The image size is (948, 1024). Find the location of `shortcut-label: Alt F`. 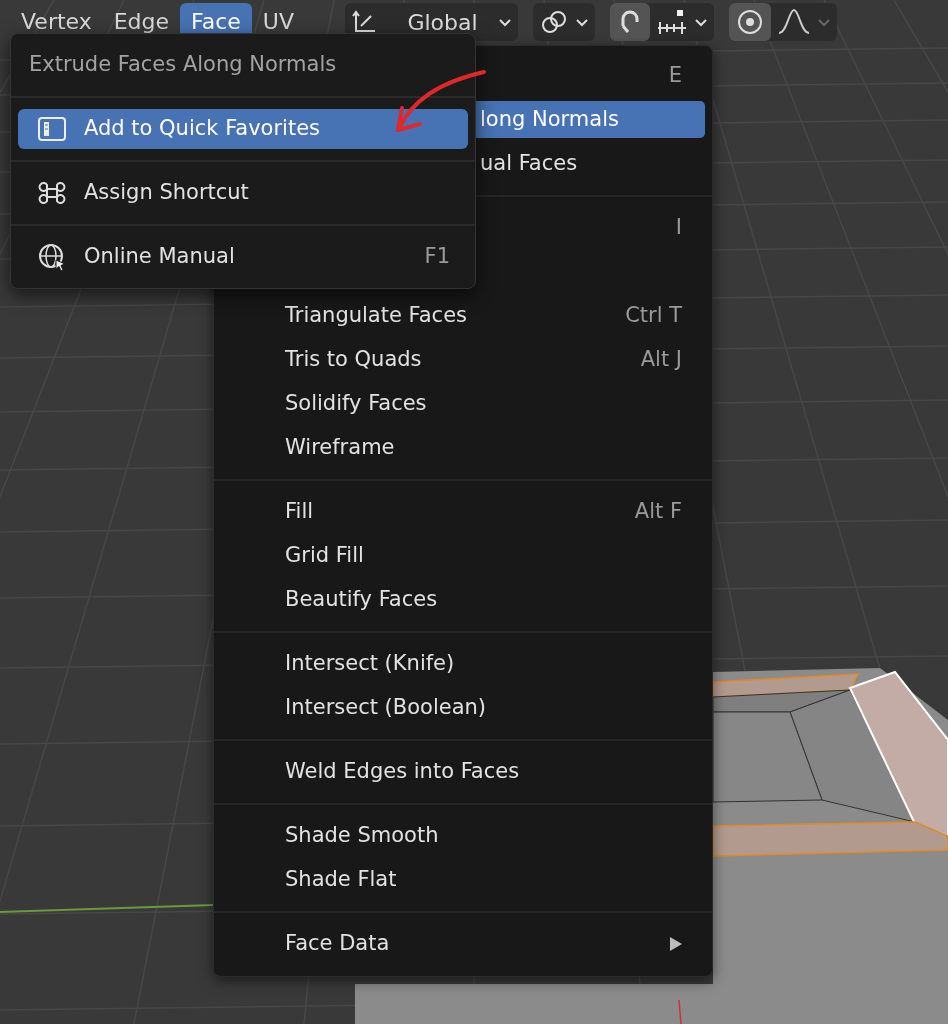

shortcut-label: Alt F is located at coordinates (658, 512).